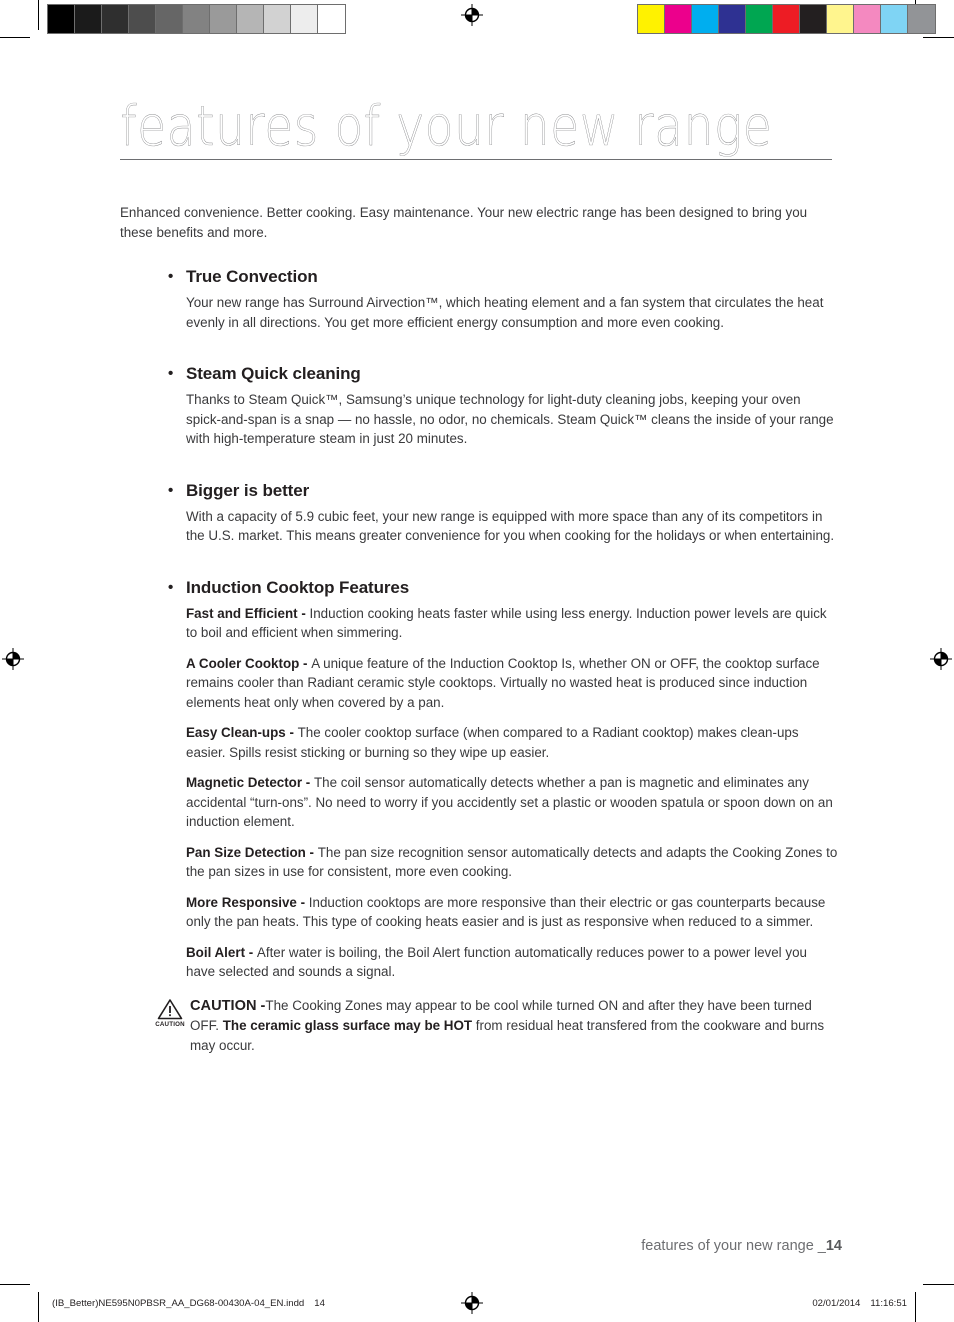  What do you see at coordinates (250, 782) in the screenshot?
I see `feature-item-lead: Magnetic Detector -` at bounding box center [250, 782].